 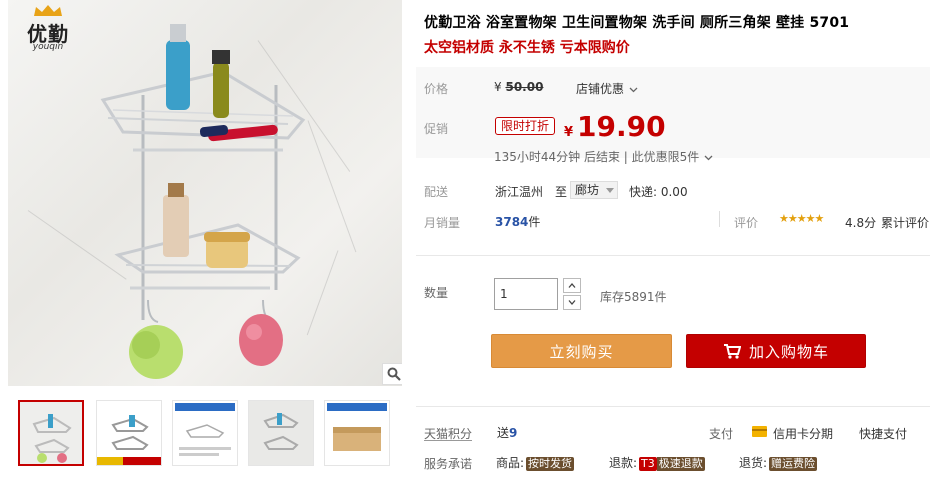 I want to click on credit-installment-link: 信用卡分期, so click(x=803, y=433).